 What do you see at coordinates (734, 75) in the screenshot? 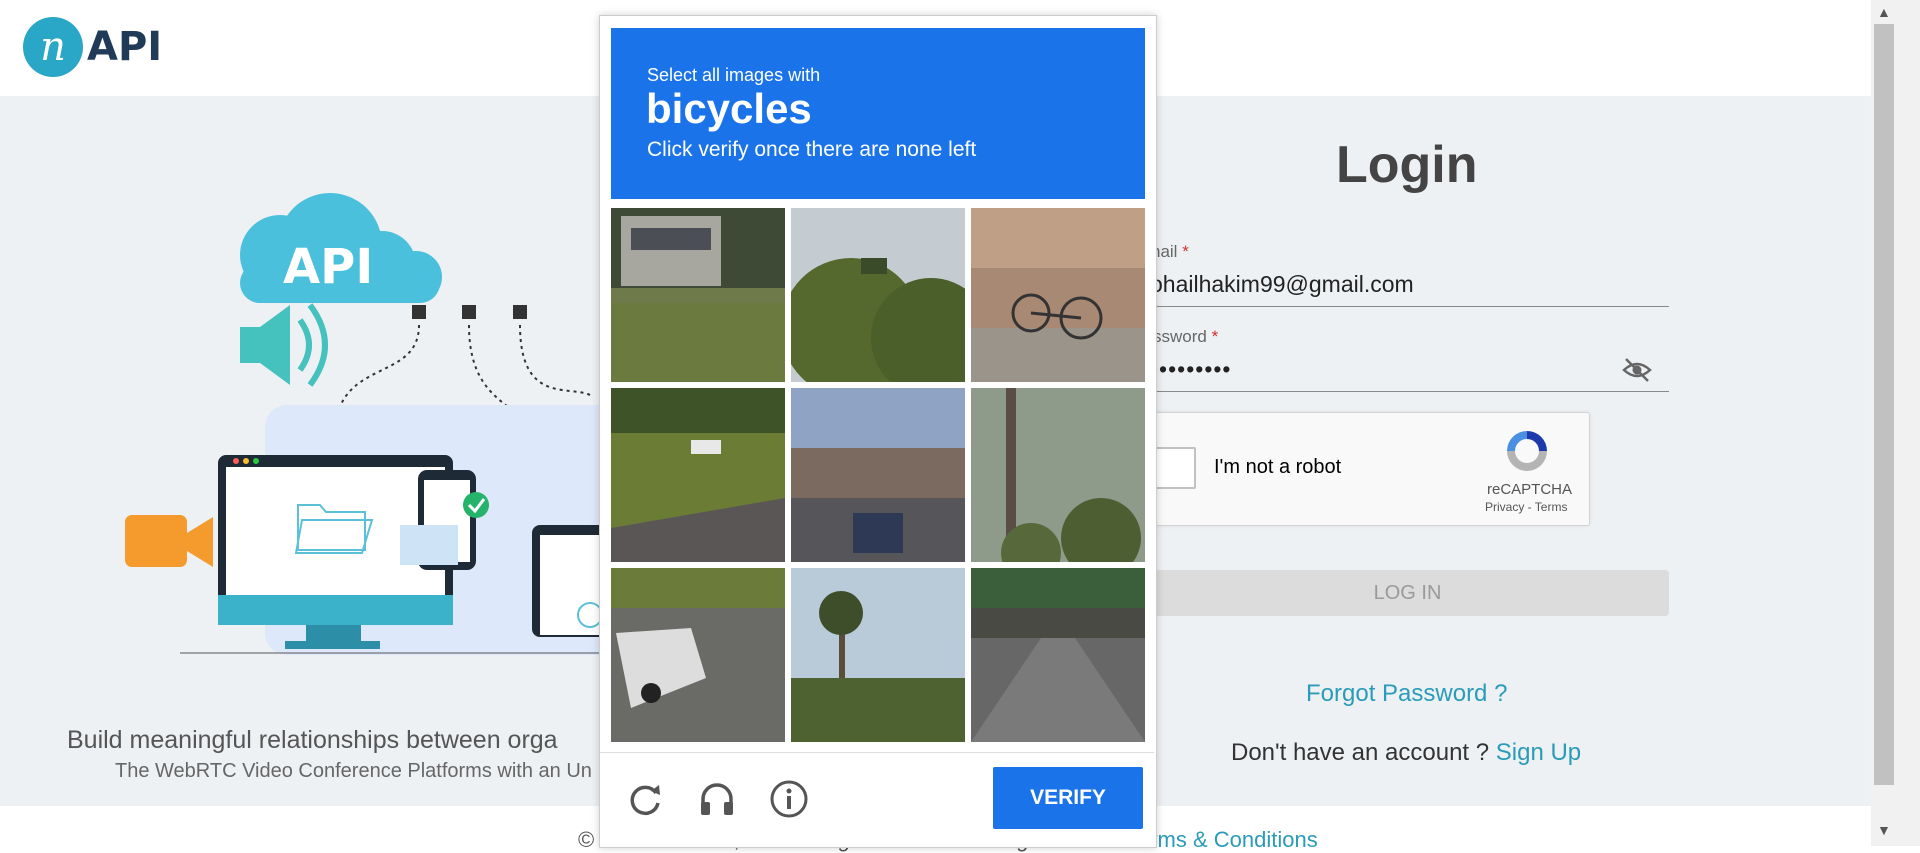
I see `challenge-intro: Select all images with` at bounding box center [734, 75].